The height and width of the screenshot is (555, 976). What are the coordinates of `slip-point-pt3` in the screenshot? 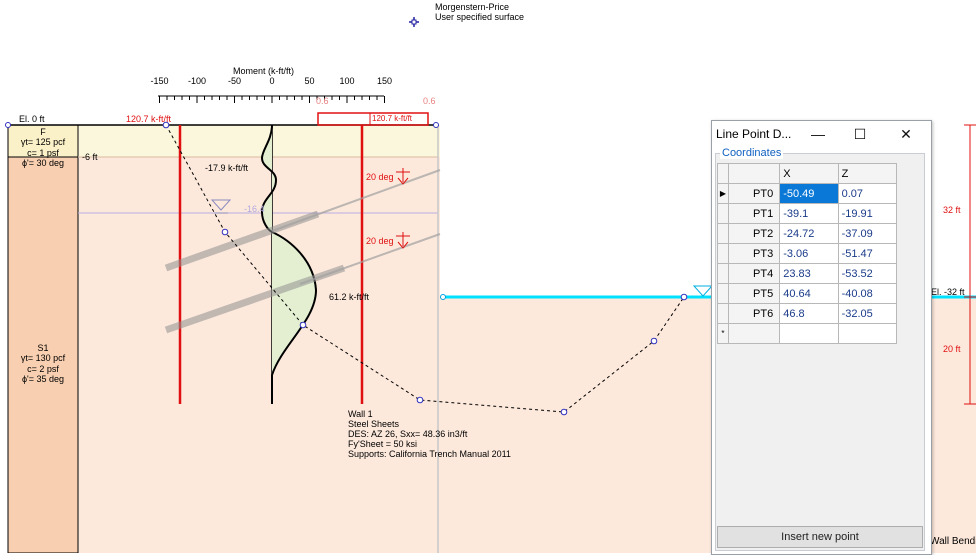 It's located at (420, 400).